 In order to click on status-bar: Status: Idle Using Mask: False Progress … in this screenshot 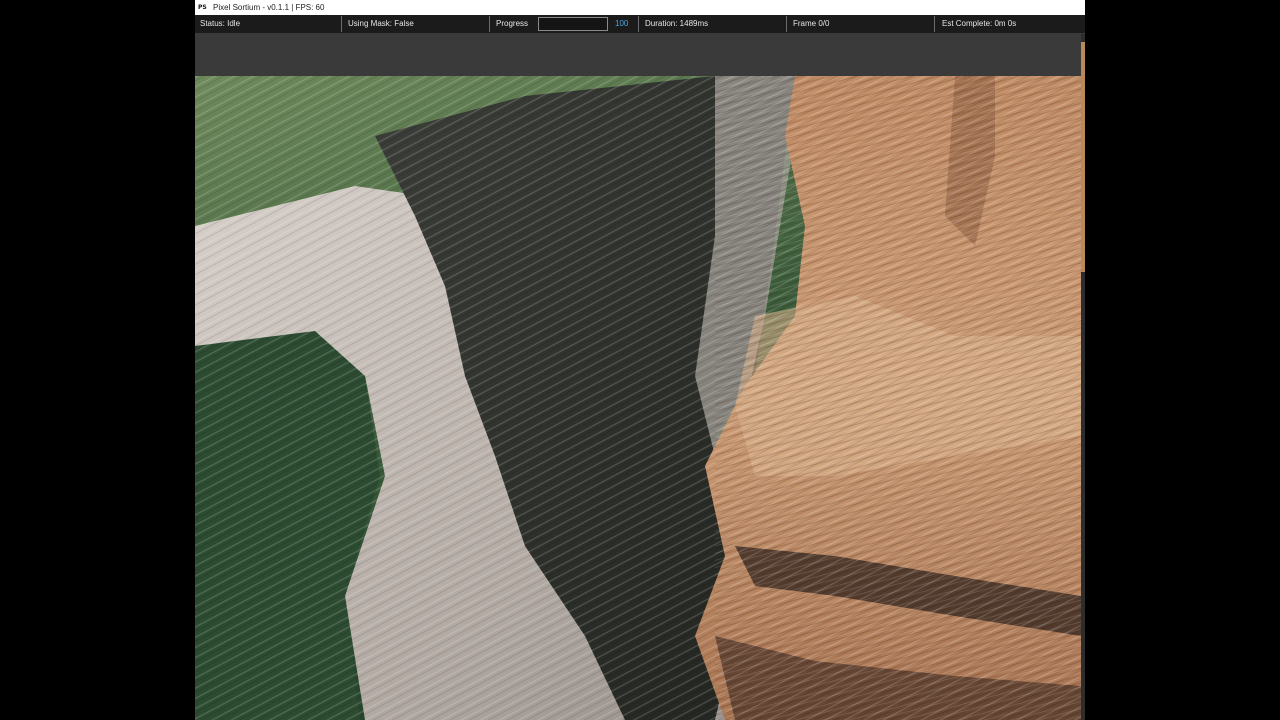, I will do `click(640, 24)`.